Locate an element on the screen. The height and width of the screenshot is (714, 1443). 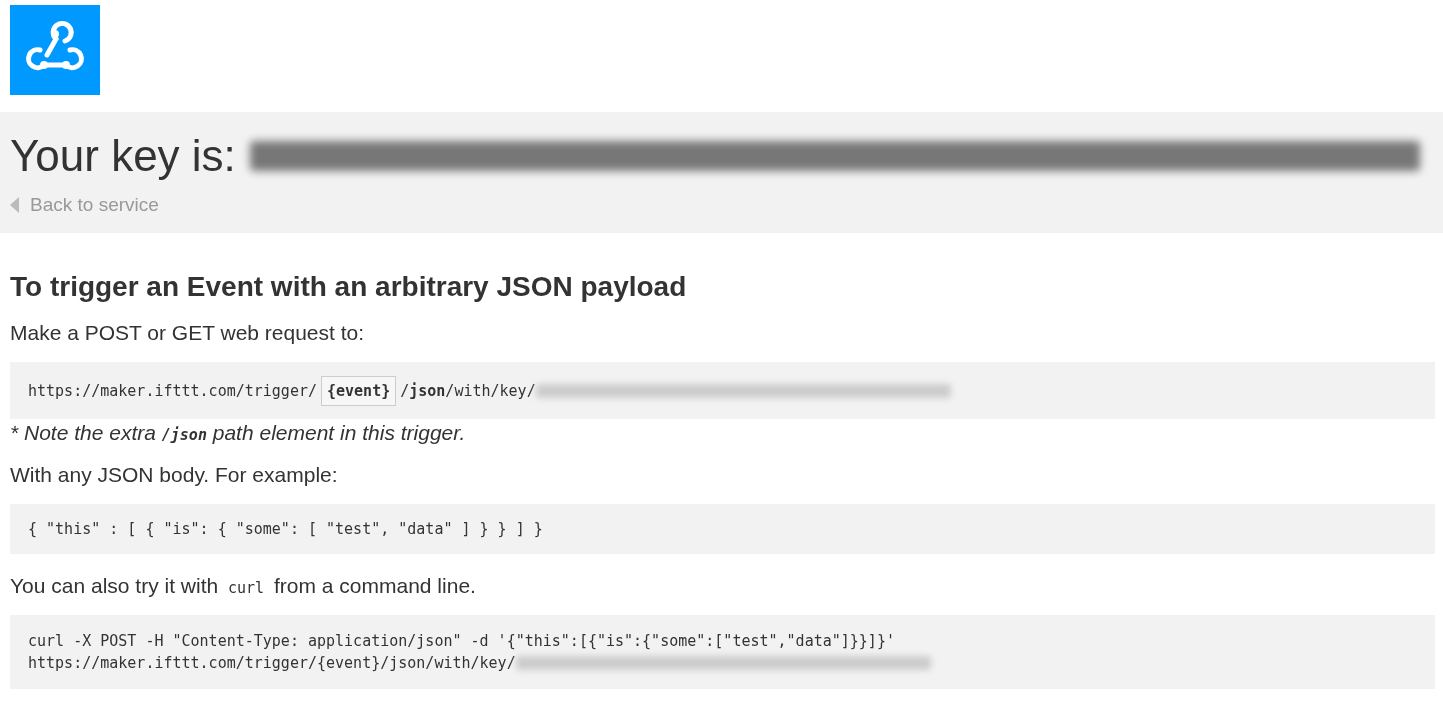
back-to-service-link: Back to service is located at coordinates (84, 205).